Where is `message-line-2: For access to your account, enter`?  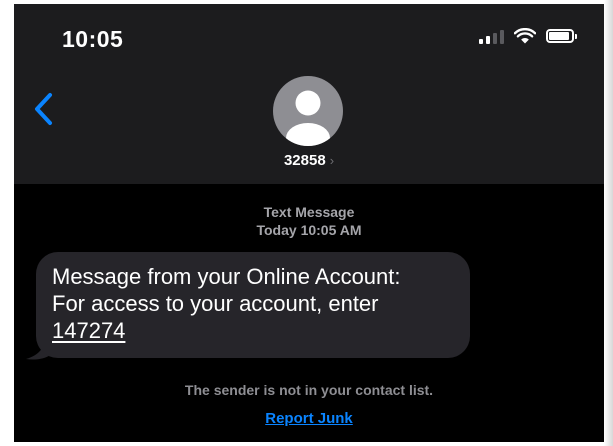
message-line-2: For access to your account, enter is located at coordinates (215, 303).